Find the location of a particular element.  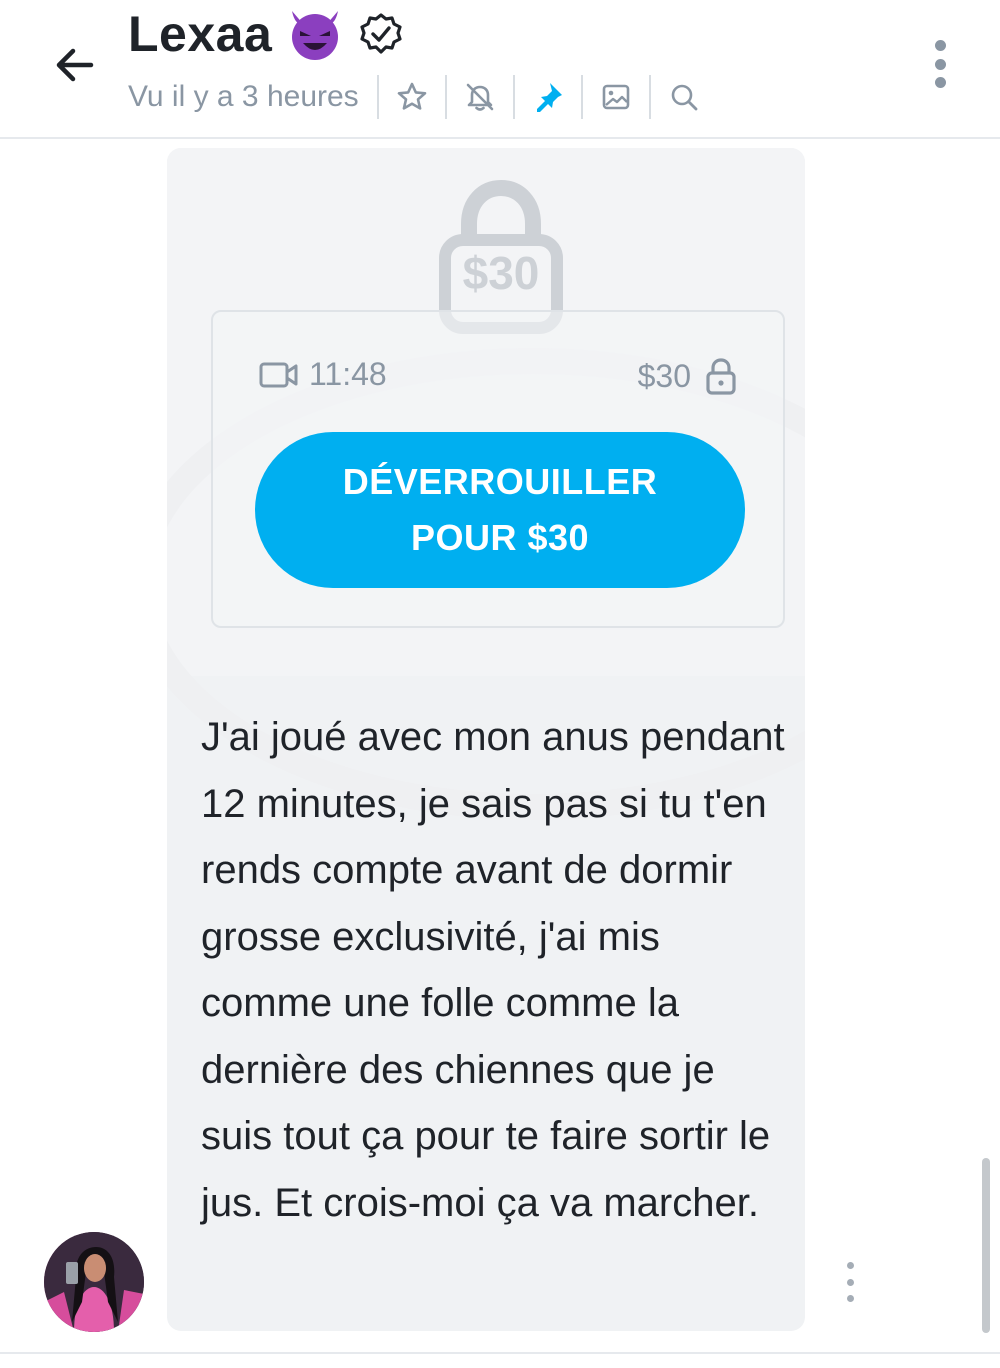

lock-icon is located at coordinates (721, 376).